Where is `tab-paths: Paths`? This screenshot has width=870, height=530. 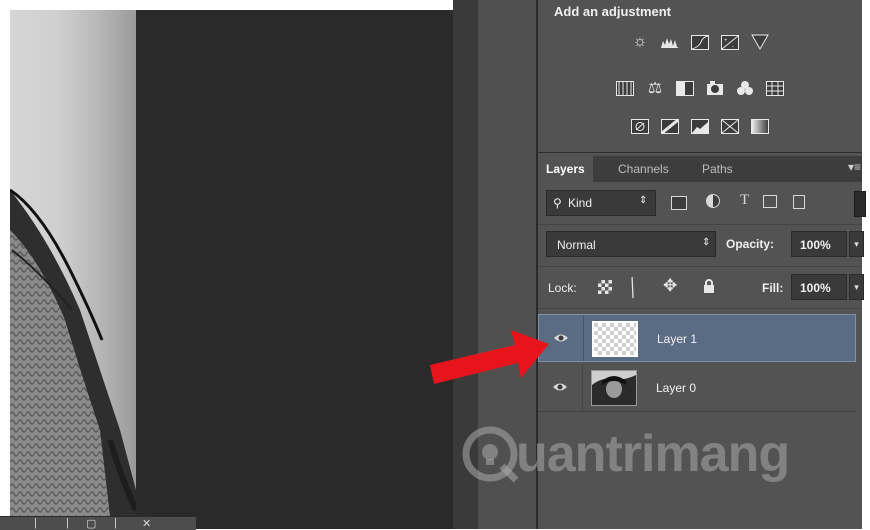 tab-paths: Paths is located at coordinates (717, 169).